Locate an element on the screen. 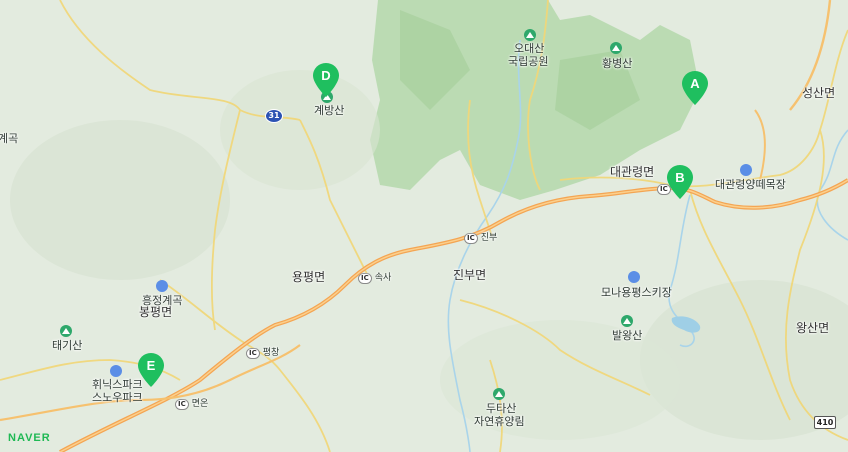 Image resolution: width=848 pixels, height=452 pixels. ic-soksa: IC 속사 is located at coordinates (374, 278).